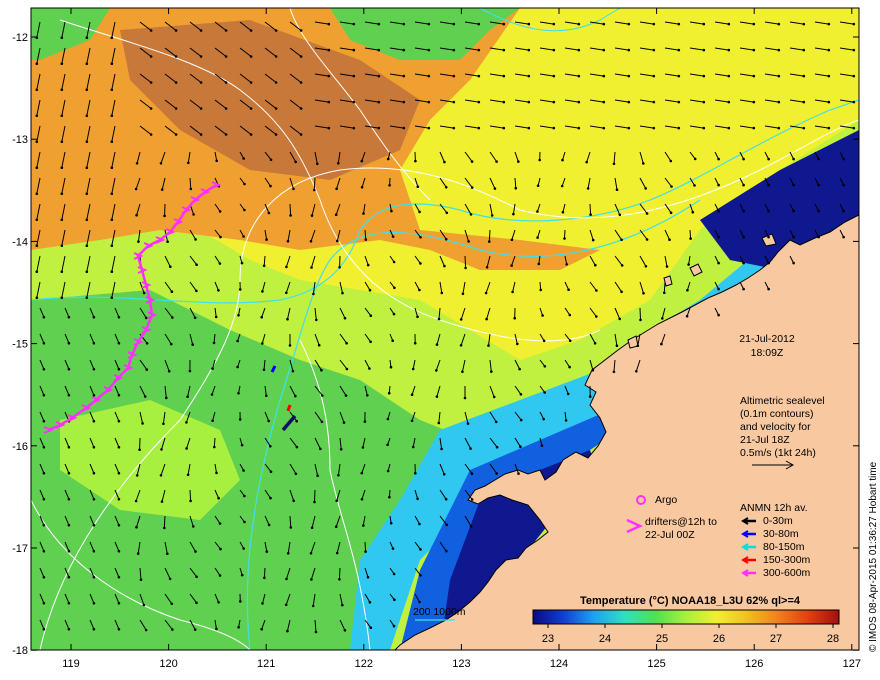 This screenshot has height=680, width=880. What do you see at coordinates (20, 38) in the screenshot?
I see `lat-tick-label: -12` at bounding box center [20, 38].